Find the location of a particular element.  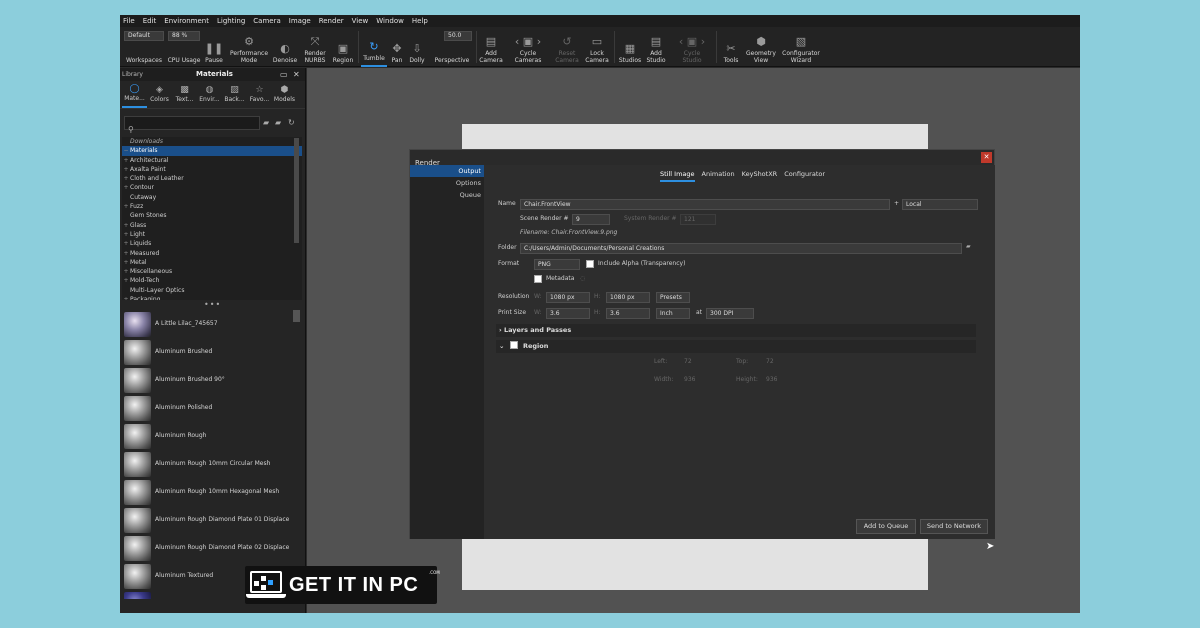

refresh-icon: ↻ is located at coordinates (291, 123).